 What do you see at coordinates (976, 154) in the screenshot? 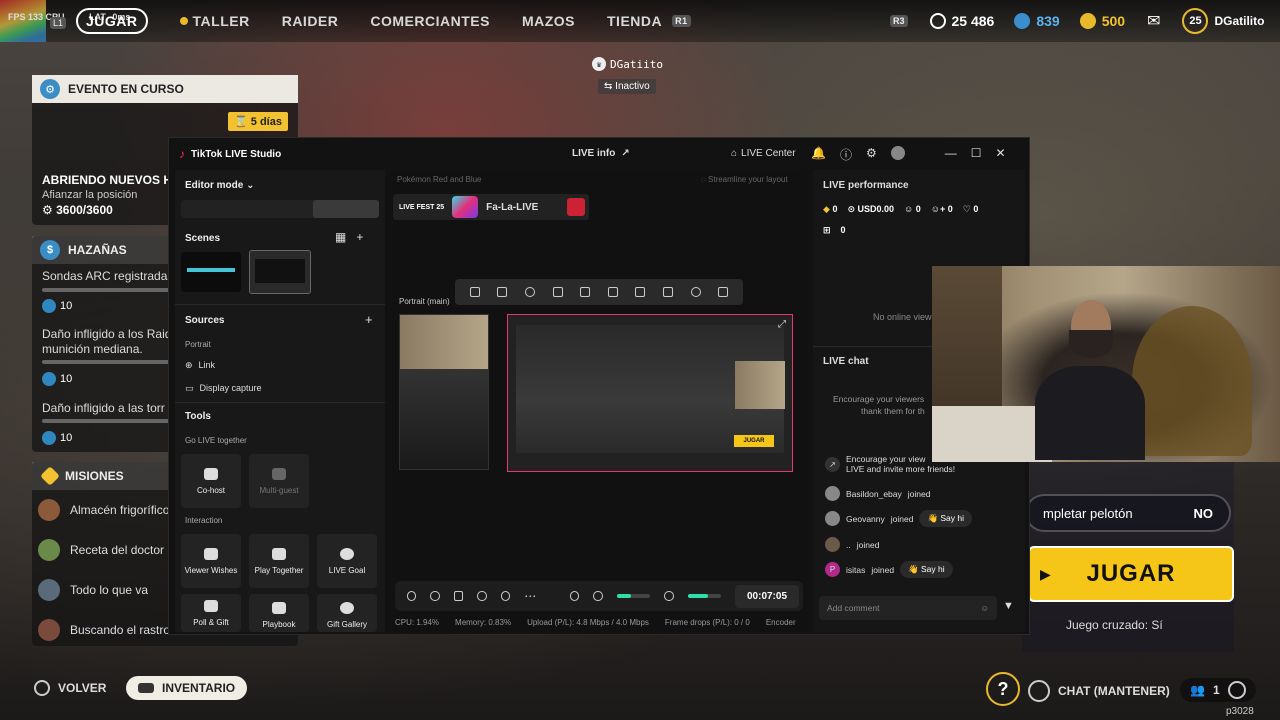
I see `maximize-icon: ☐` at bounding box center [976, 154].